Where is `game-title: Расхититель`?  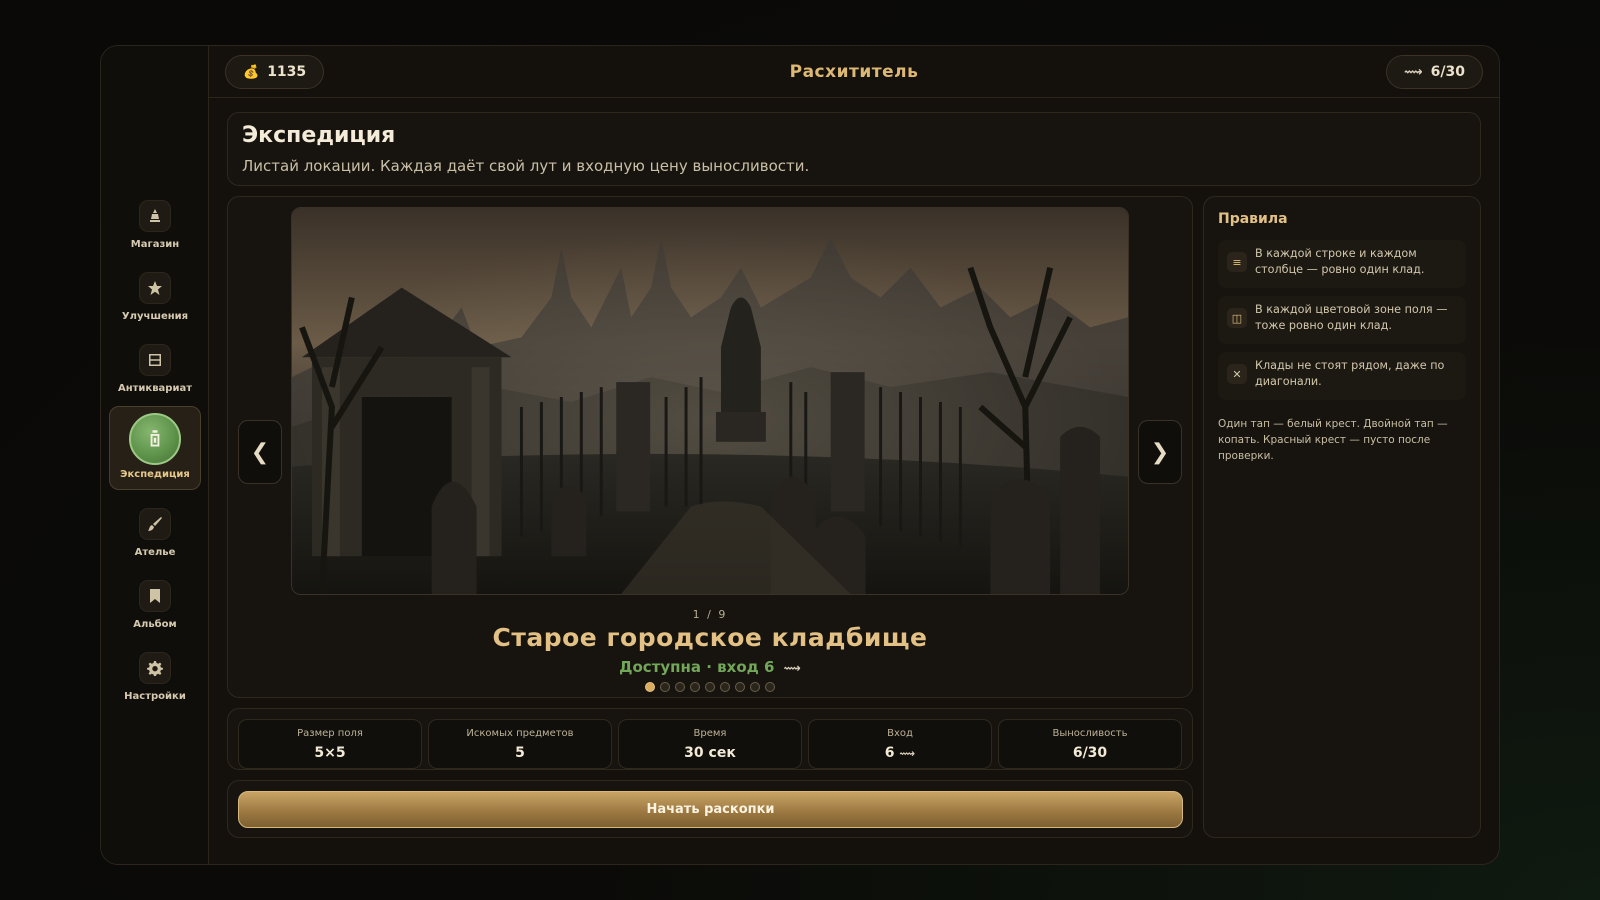
game-title: Расхититель is located at coordinates (854, 72).